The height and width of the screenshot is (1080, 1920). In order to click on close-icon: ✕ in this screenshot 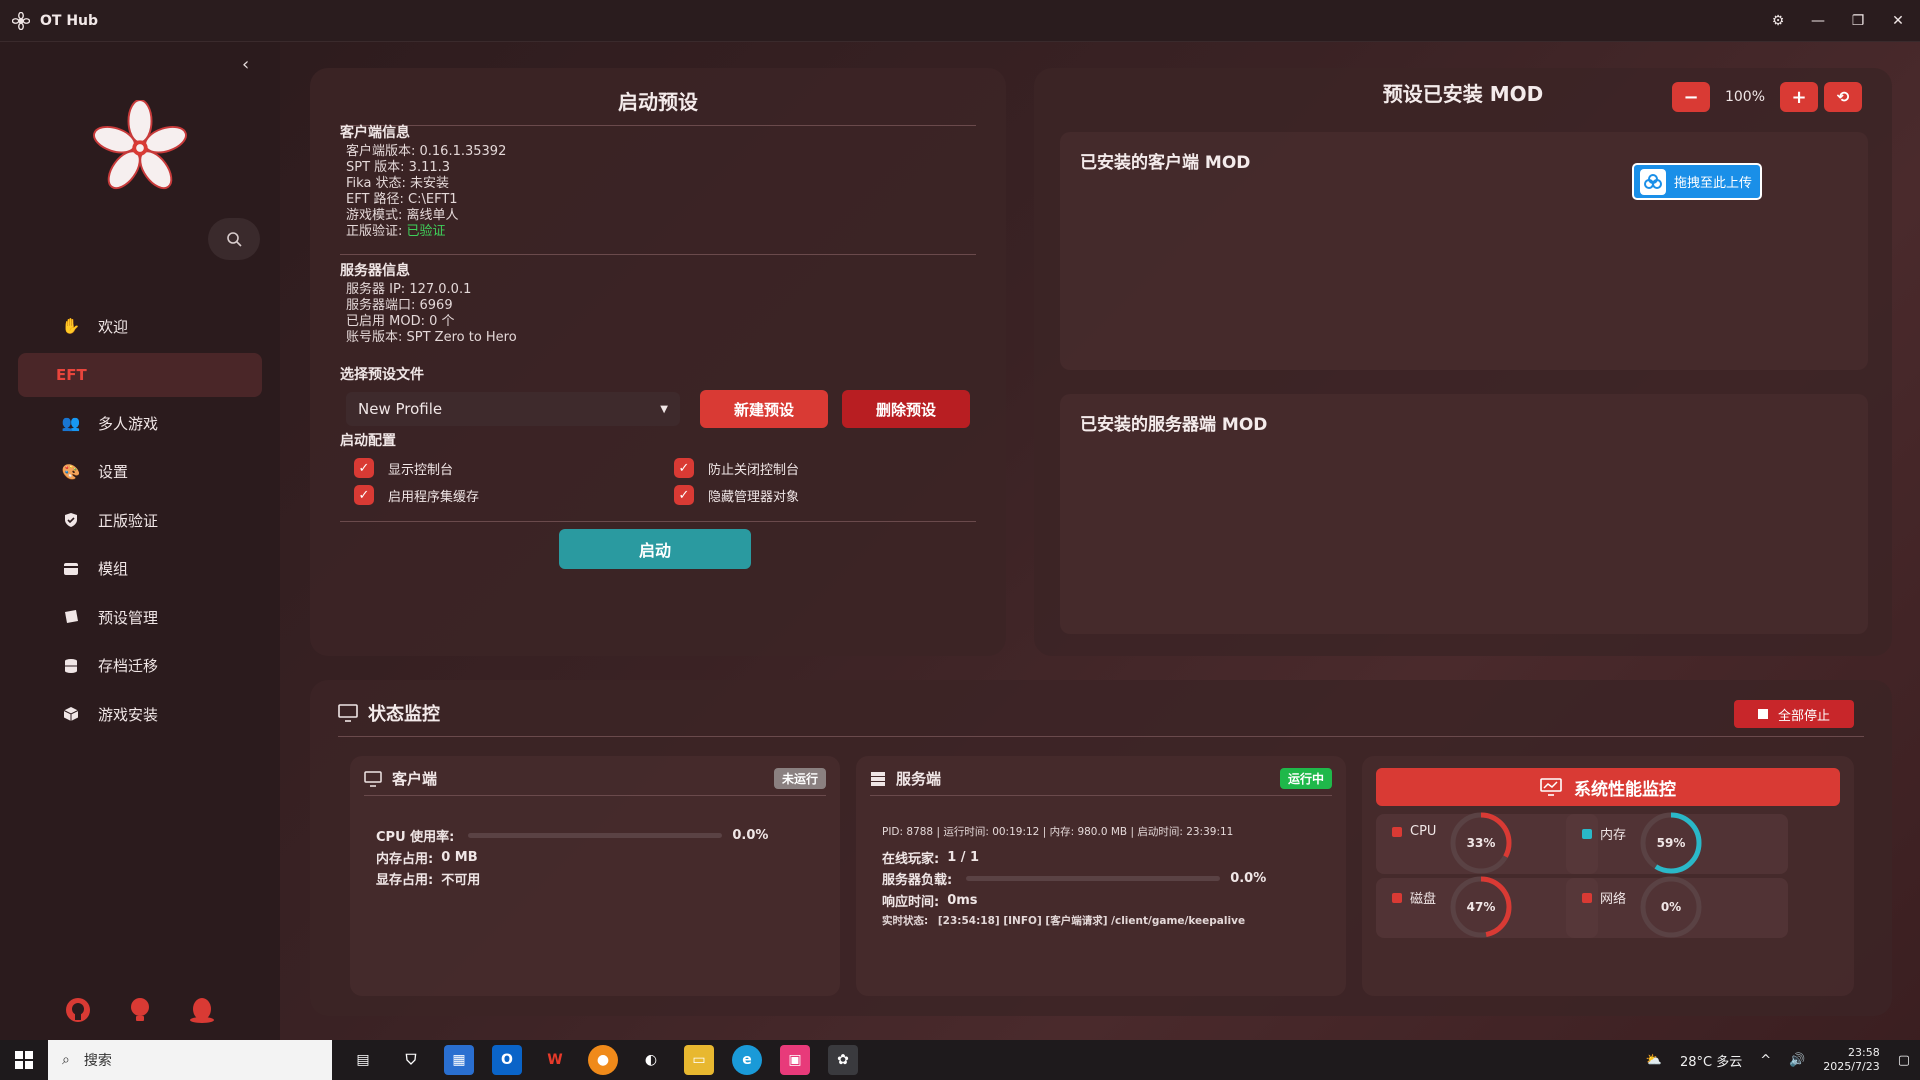, I will do `click(1898, 21)`.